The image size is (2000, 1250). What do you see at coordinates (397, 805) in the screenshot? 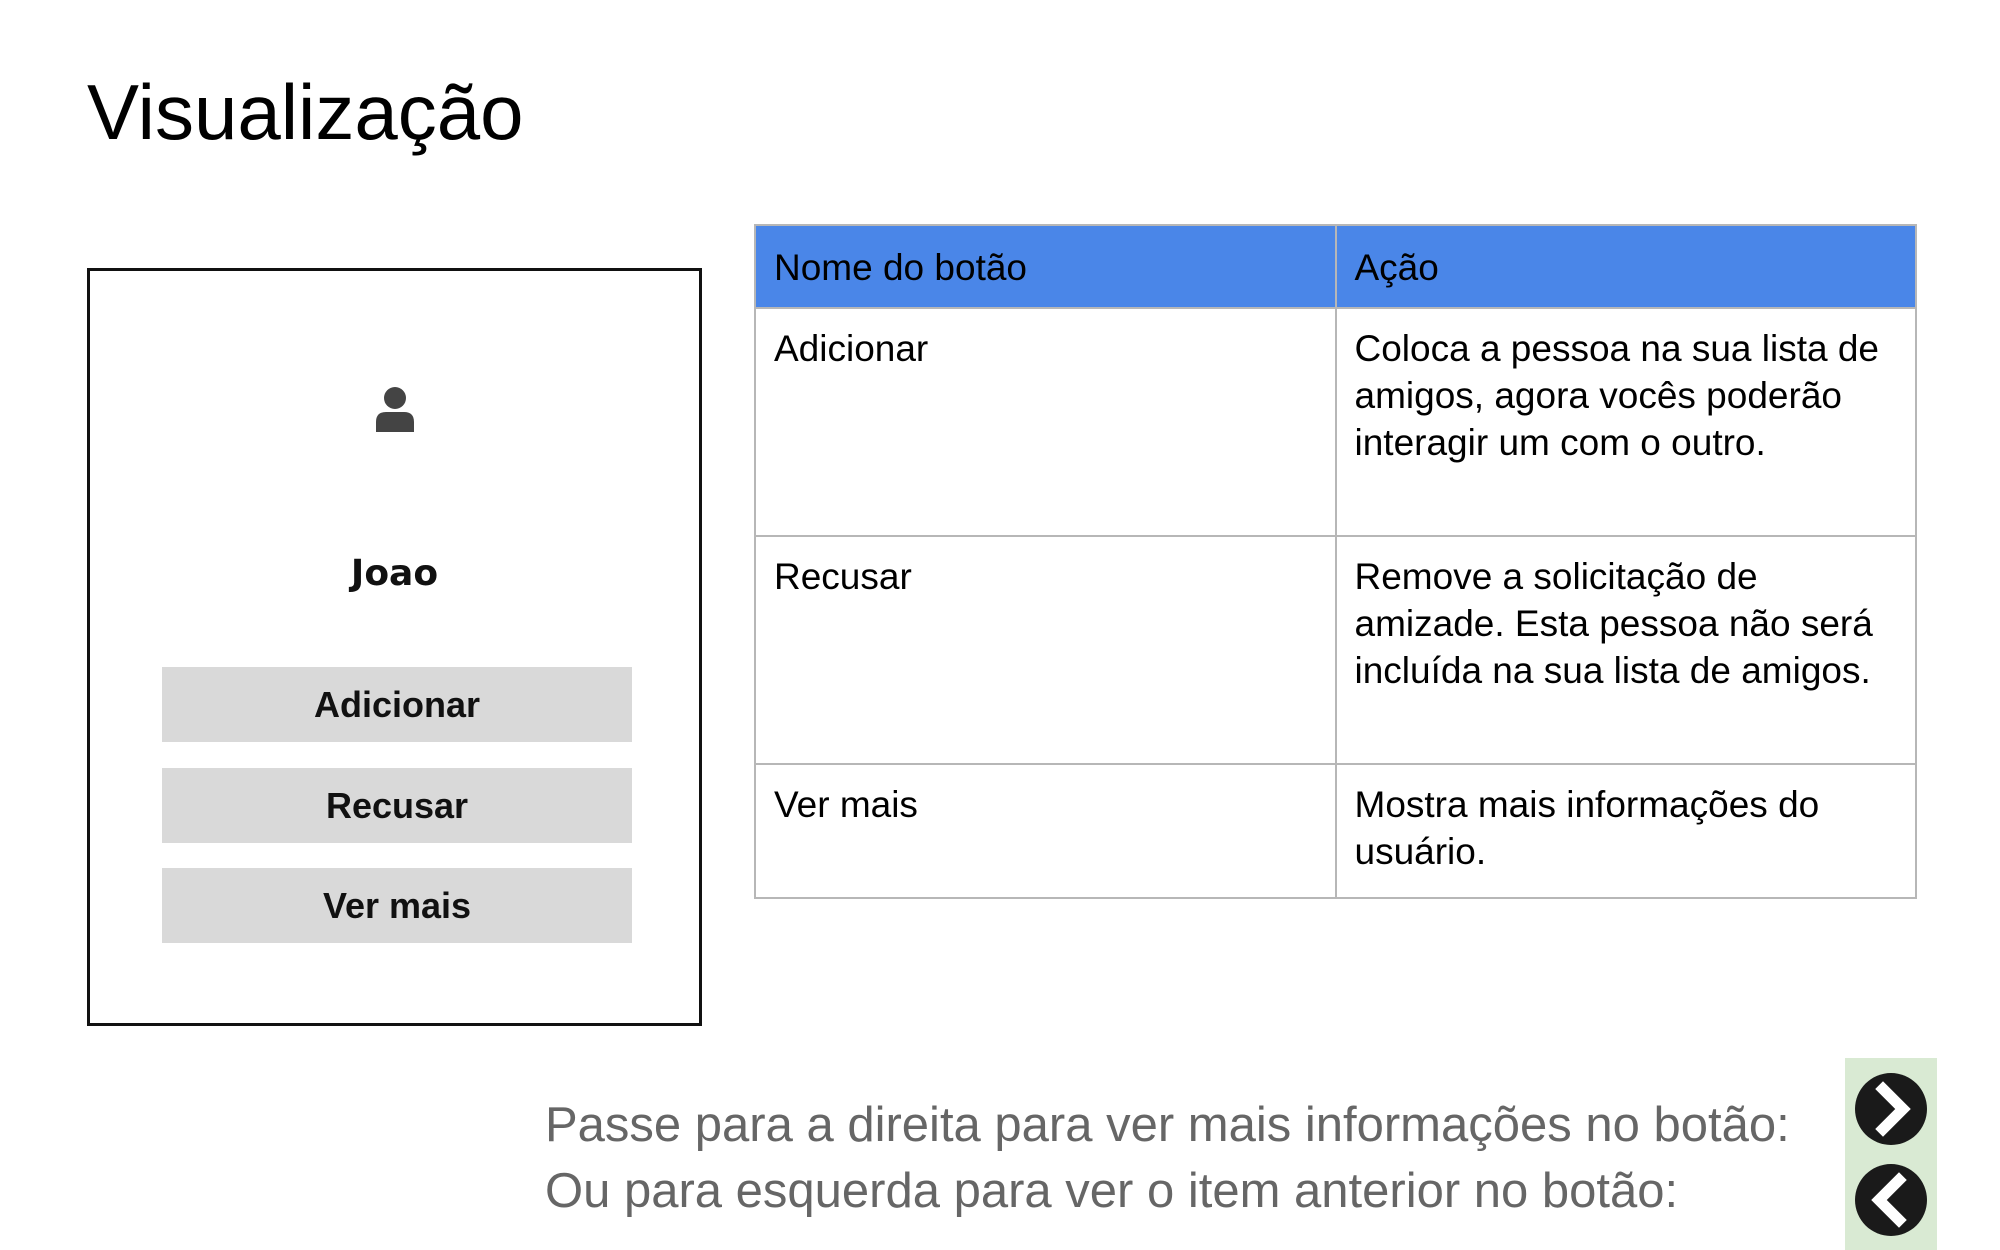
I see `refuse-button: Recusar` at bounding box center [397, 805].